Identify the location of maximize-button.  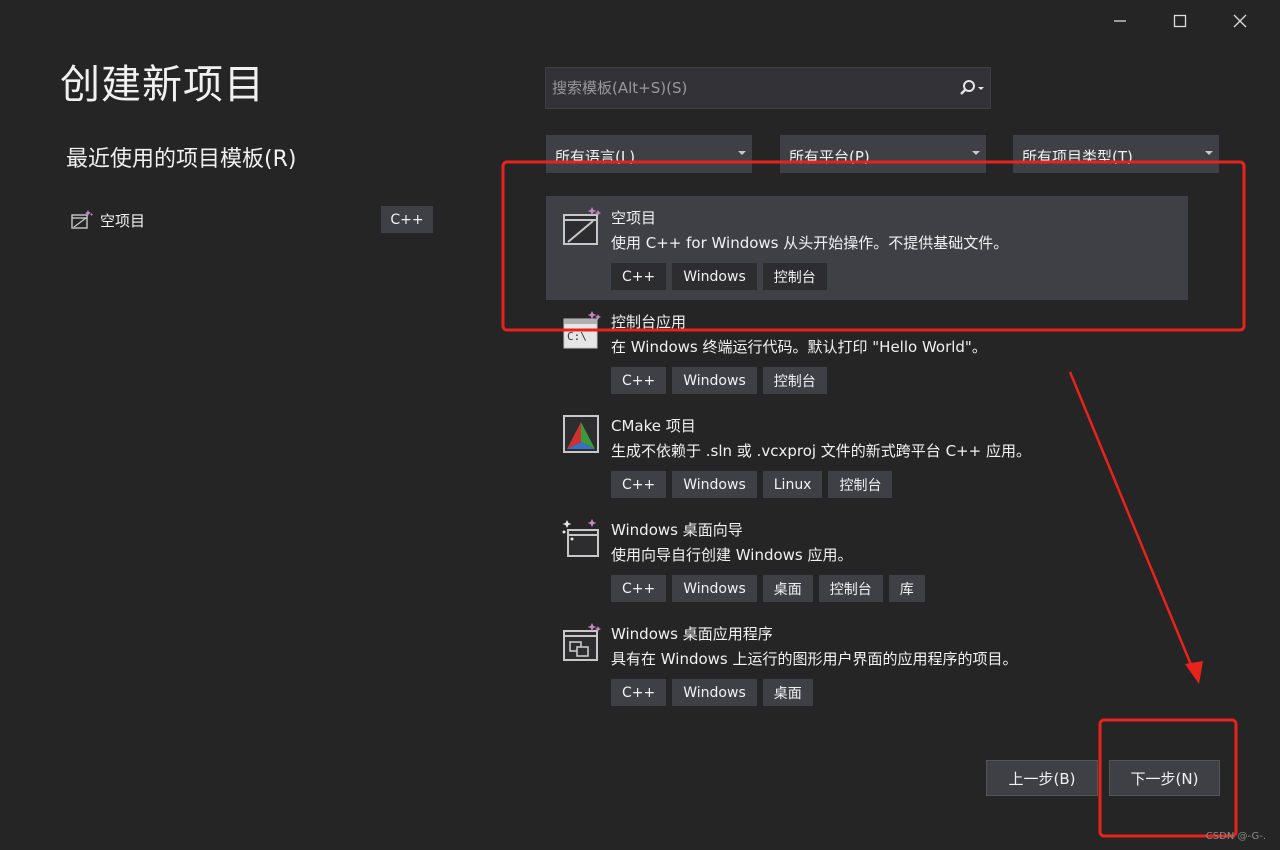
(1180, 21).